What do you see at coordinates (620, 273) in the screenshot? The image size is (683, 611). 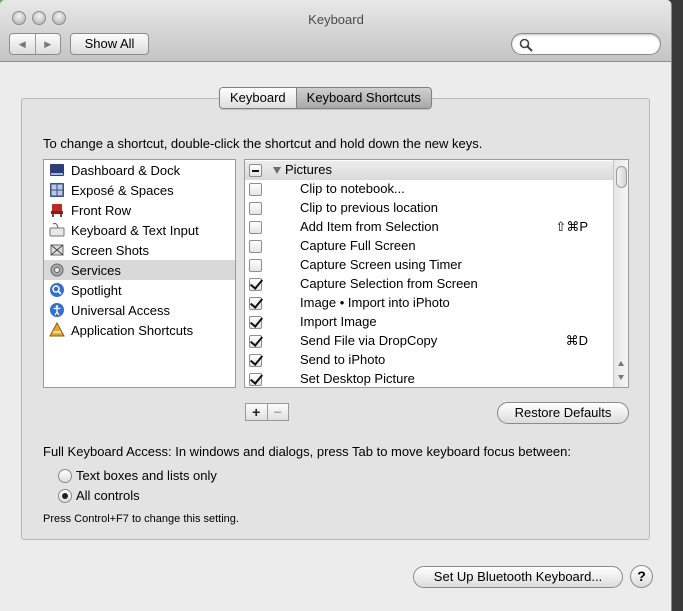 I see `vertical-scrollbar` at bounding box center [620, 273].